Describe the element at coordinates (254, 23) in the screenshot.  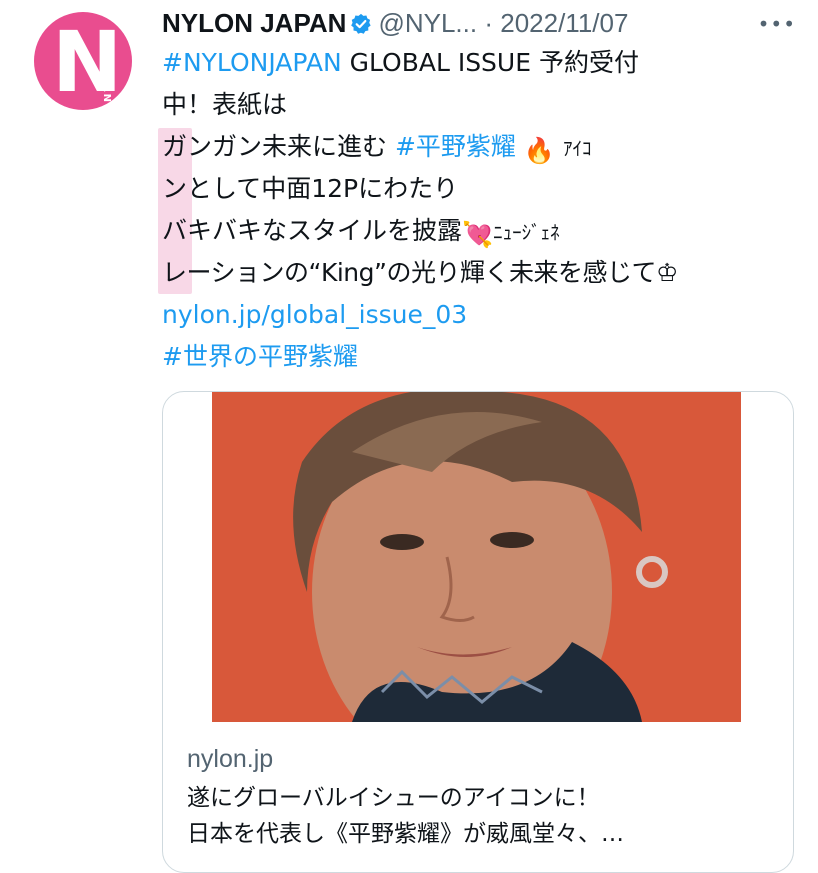
I see `account-name: NYLON JAPAN` at that location.